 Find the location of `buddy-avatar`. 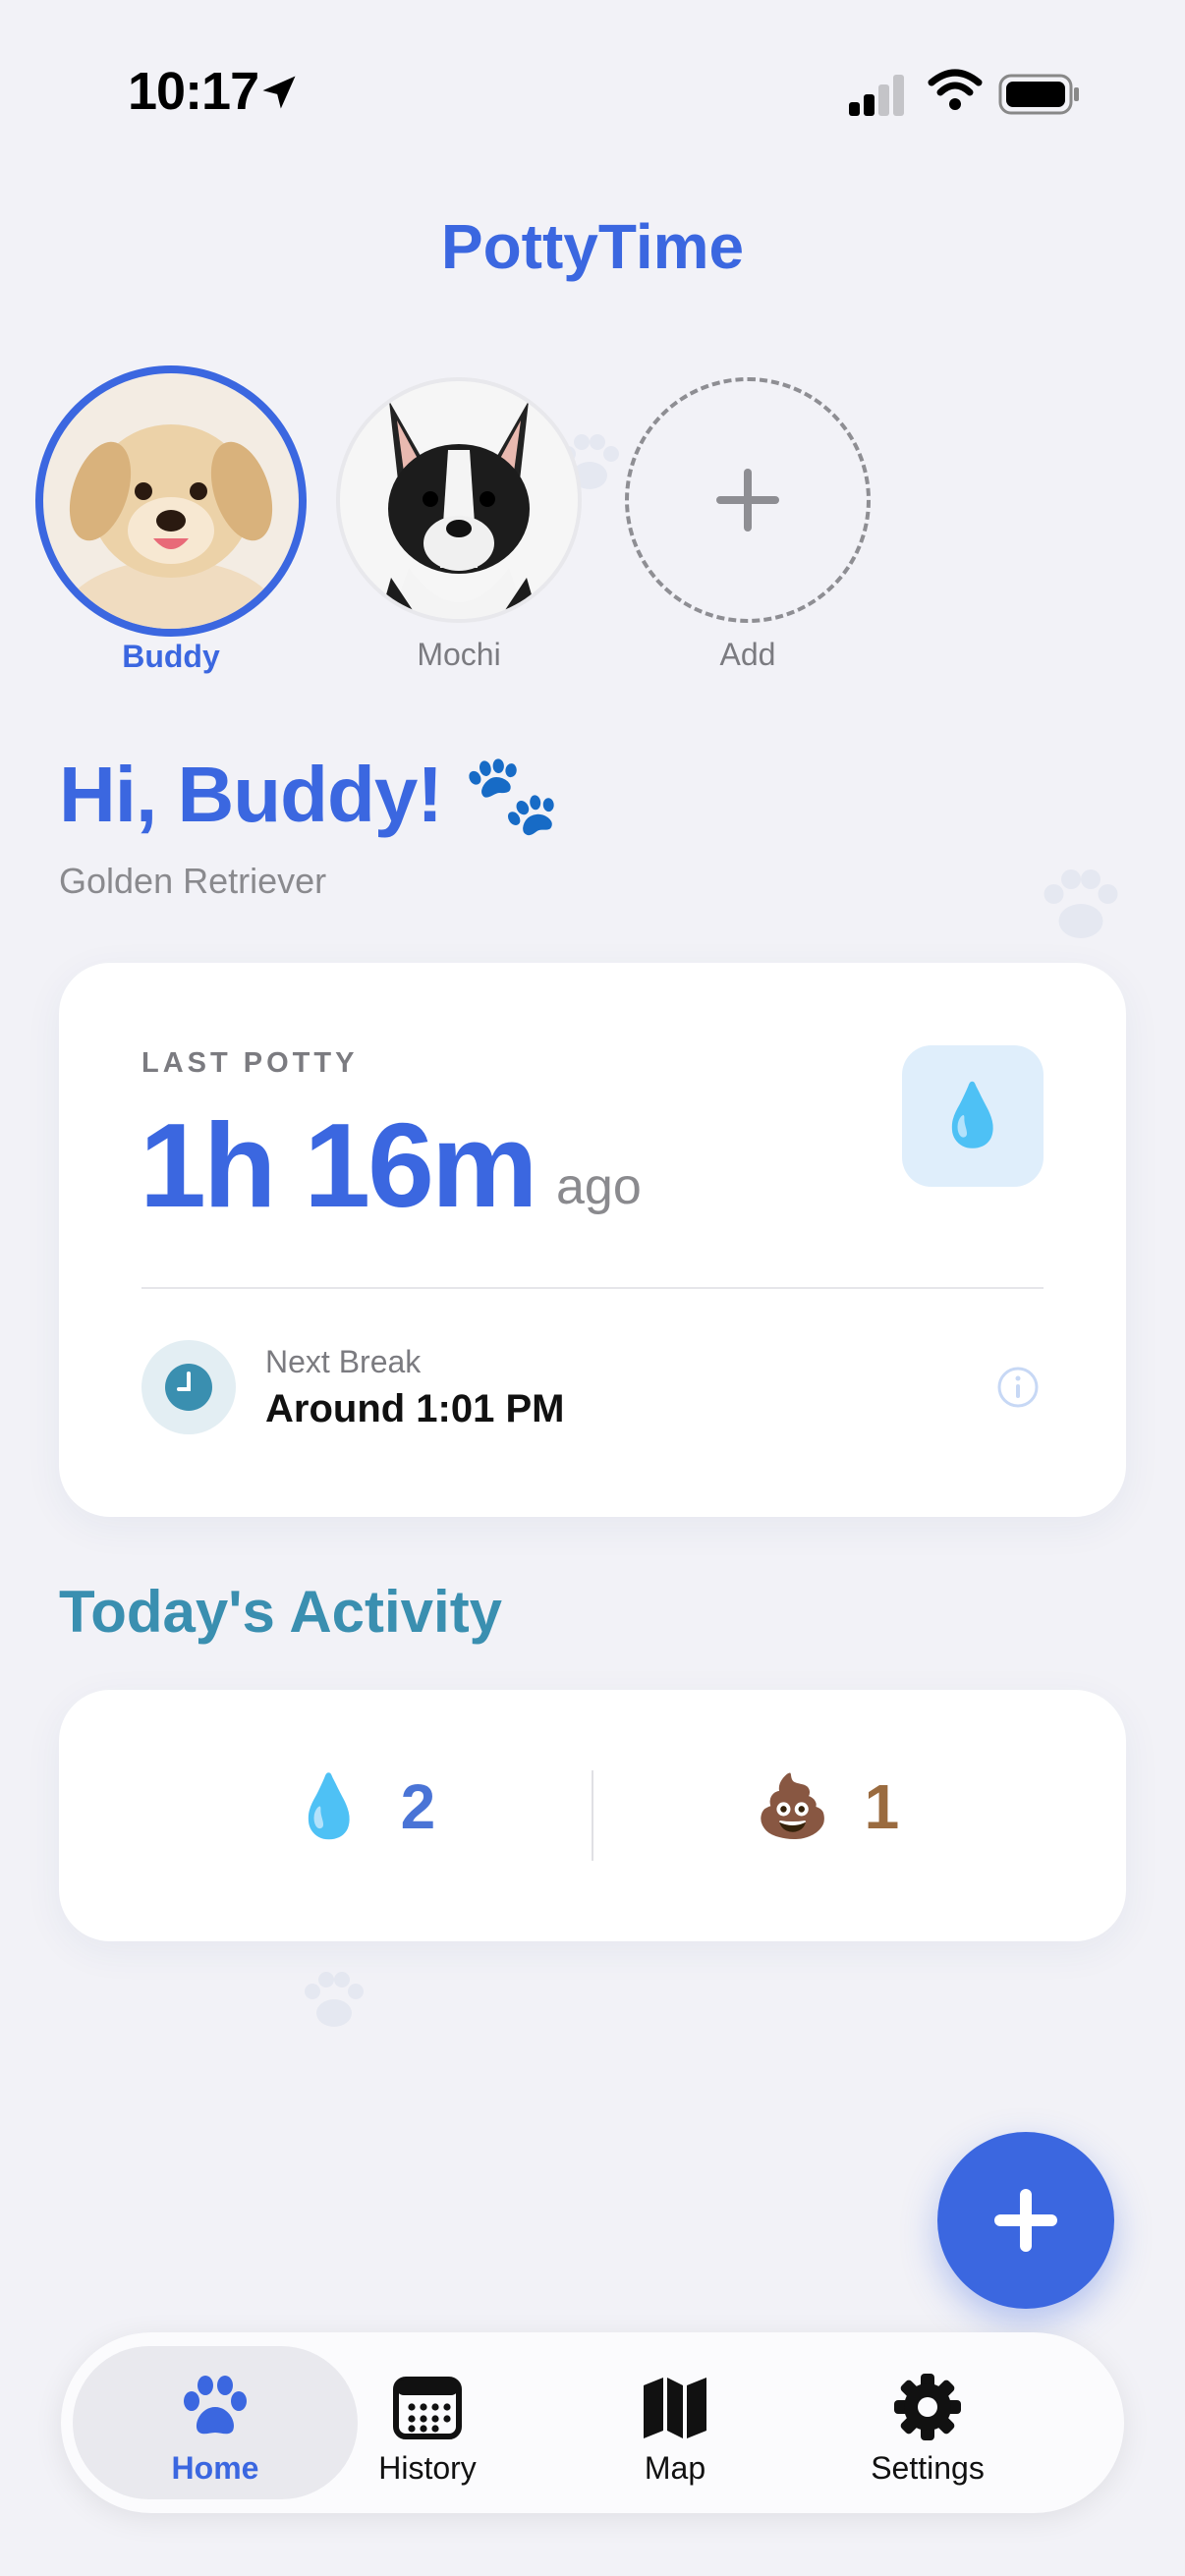

buddy-avatar is located at coordinates (171, 501).